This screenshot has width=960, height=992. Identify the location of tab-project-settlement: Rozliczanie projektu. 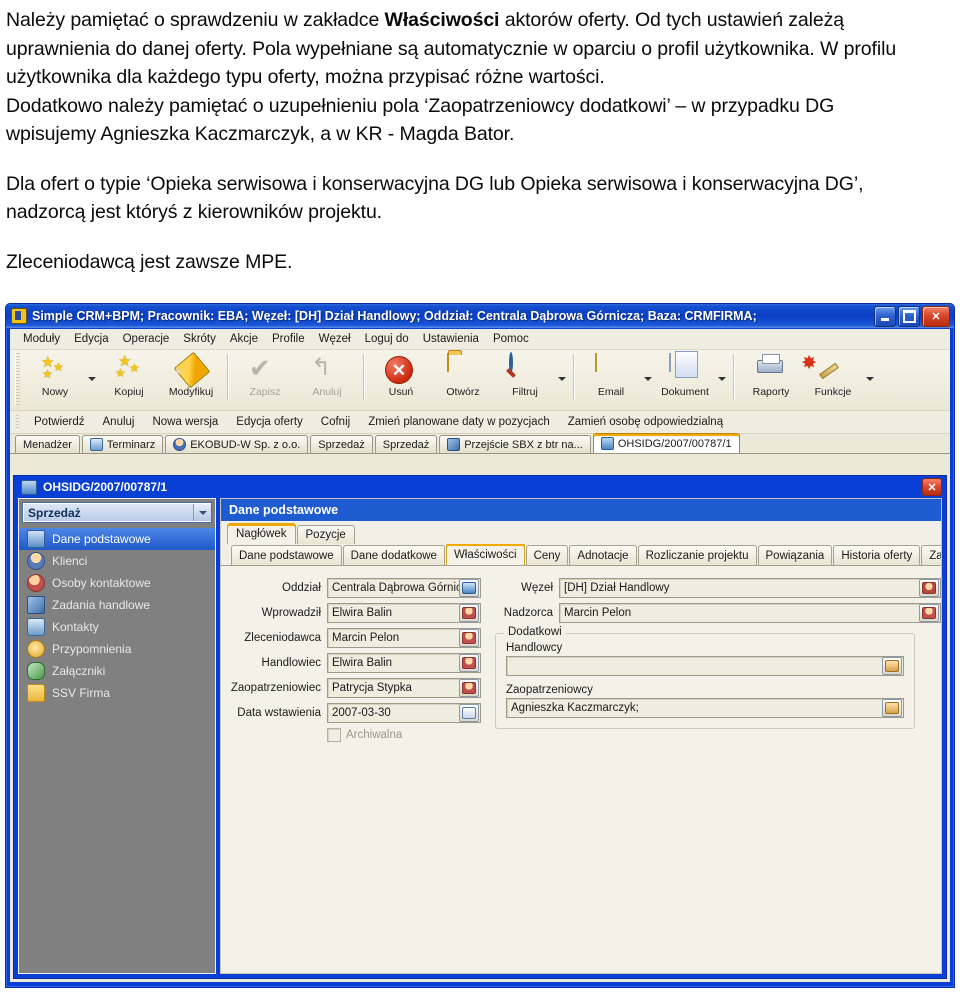
(697, 555).